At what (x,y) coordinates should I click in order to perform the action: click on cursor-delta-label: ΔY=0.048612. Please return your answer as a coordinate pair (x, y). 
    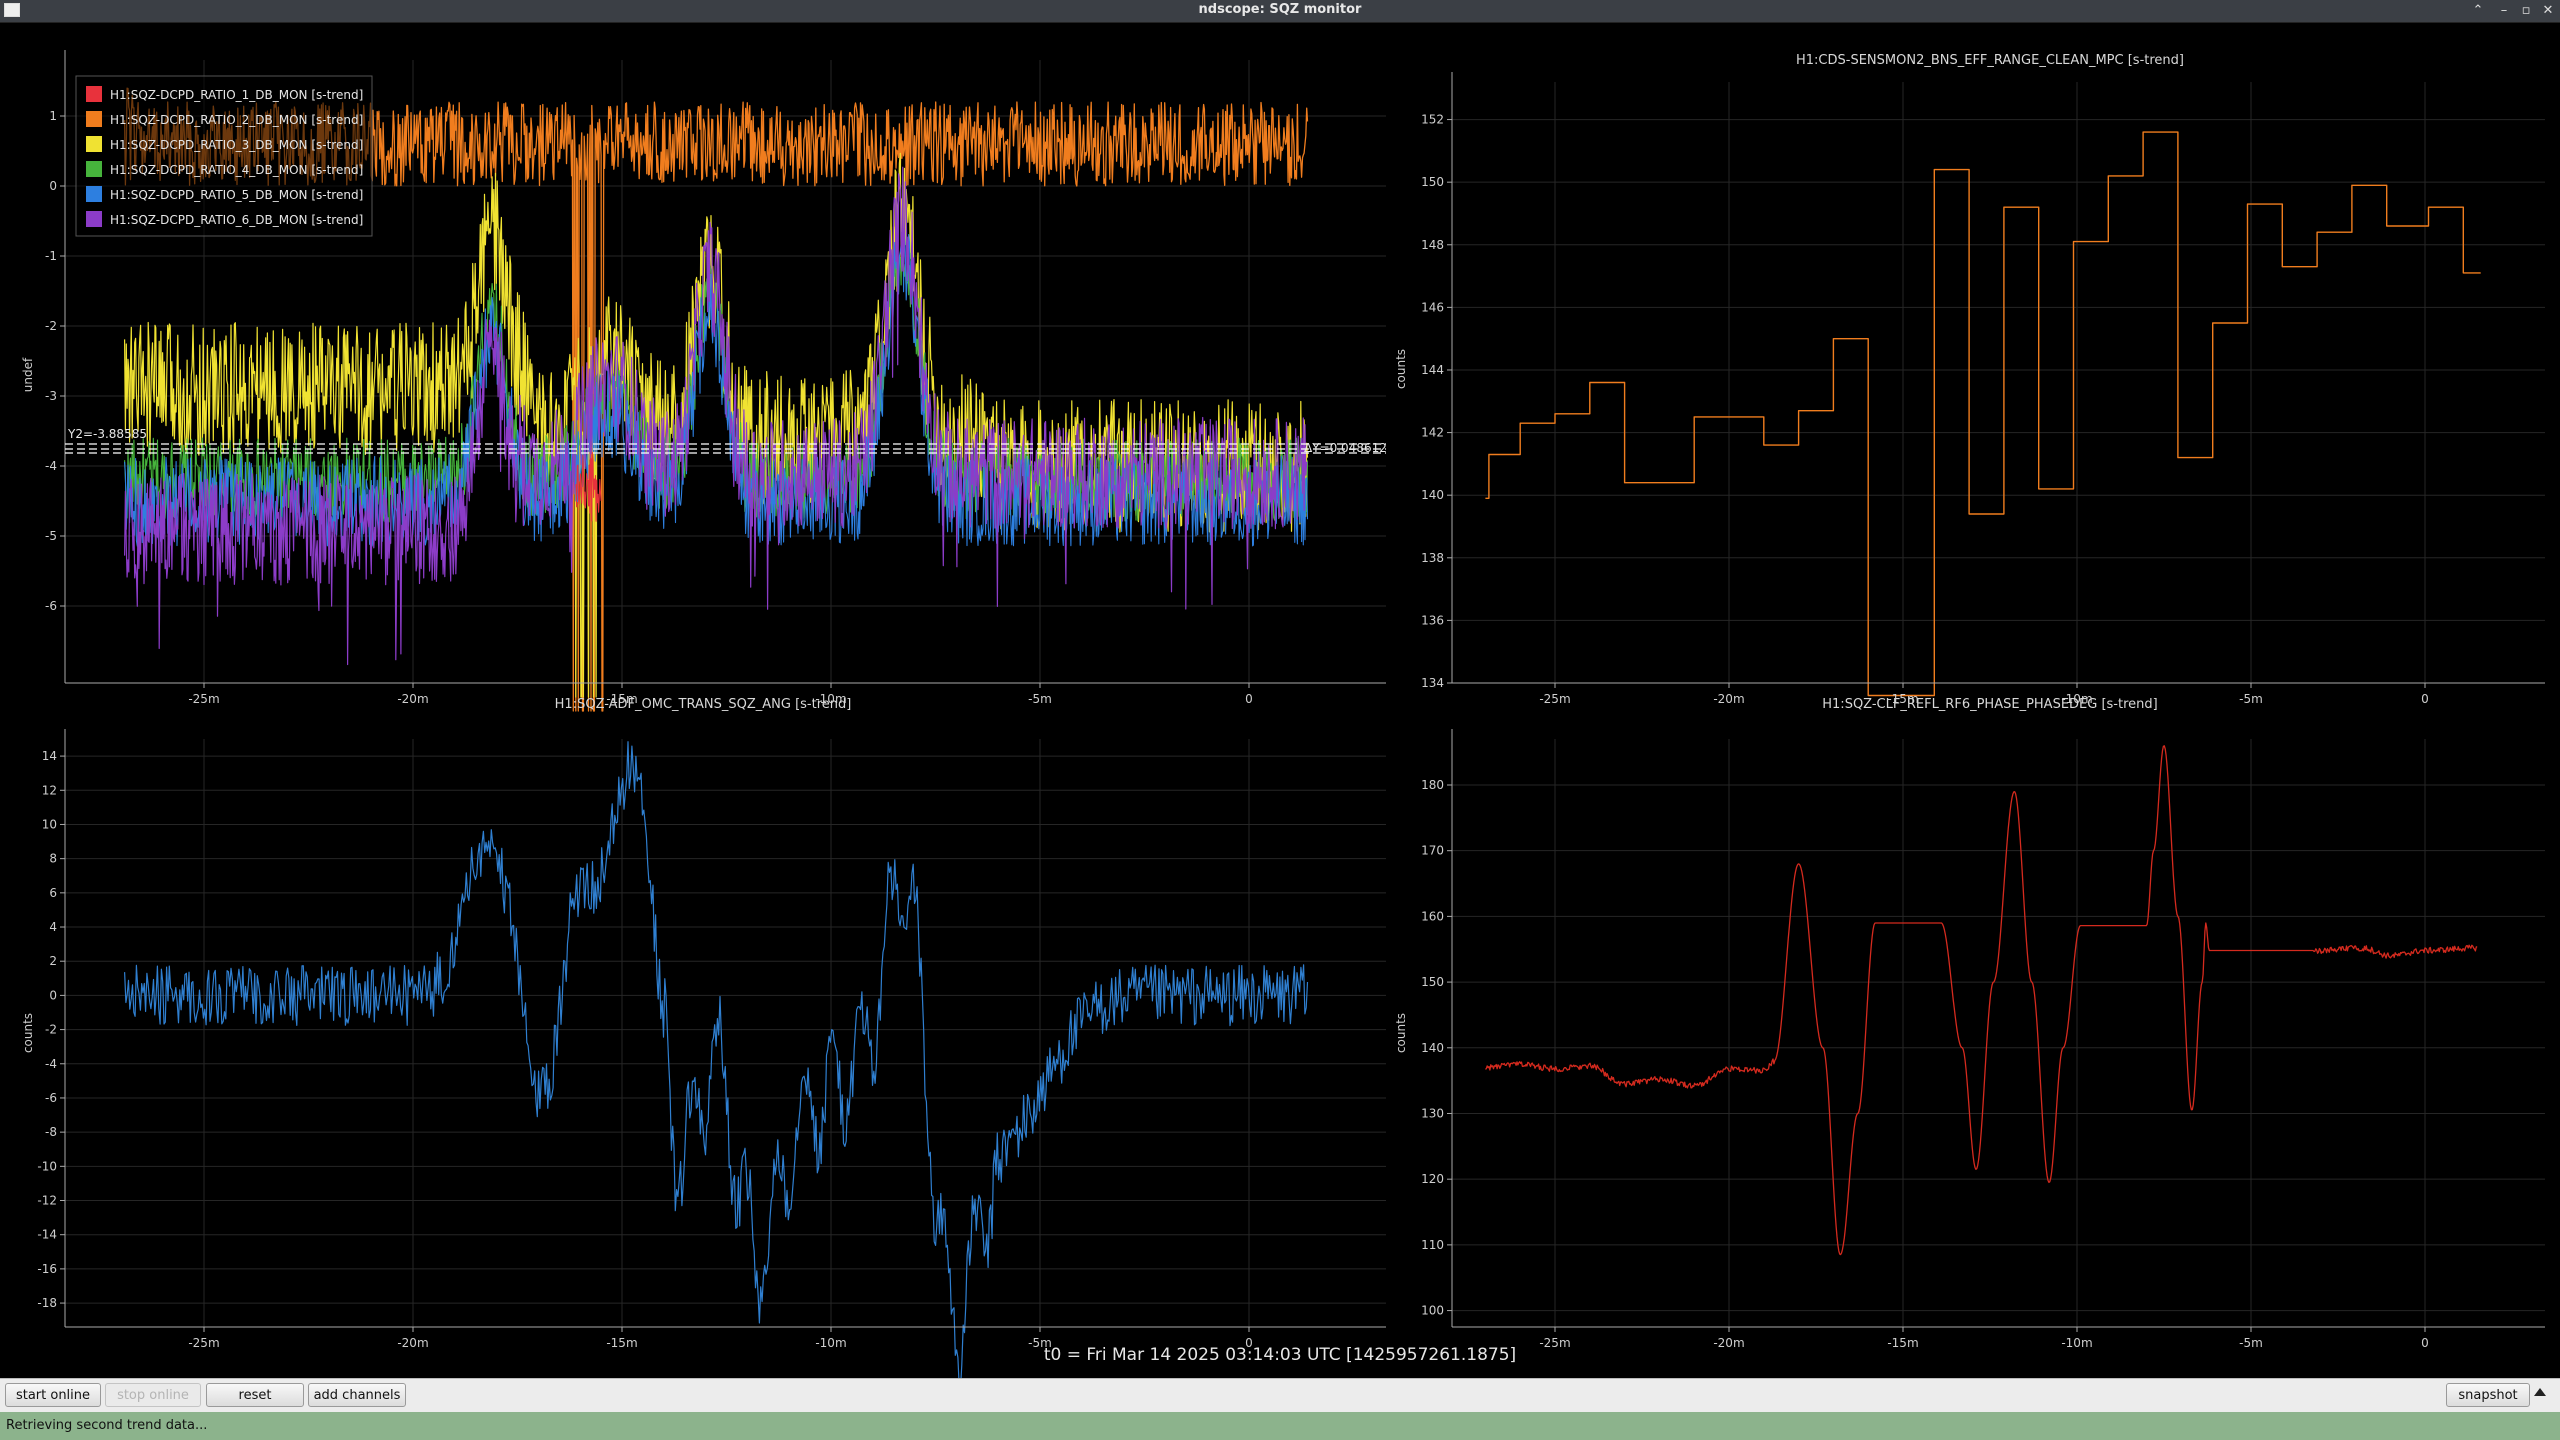
    Looking at the image, I should click on (1345, 448).